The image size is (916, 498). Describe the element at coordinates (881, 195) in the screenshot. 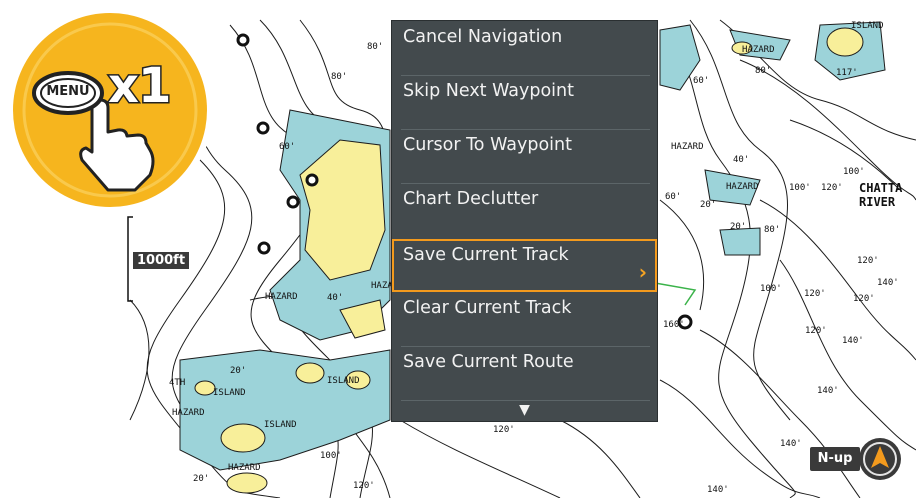

I see `river-label: CHATTA RIVER` at that location.